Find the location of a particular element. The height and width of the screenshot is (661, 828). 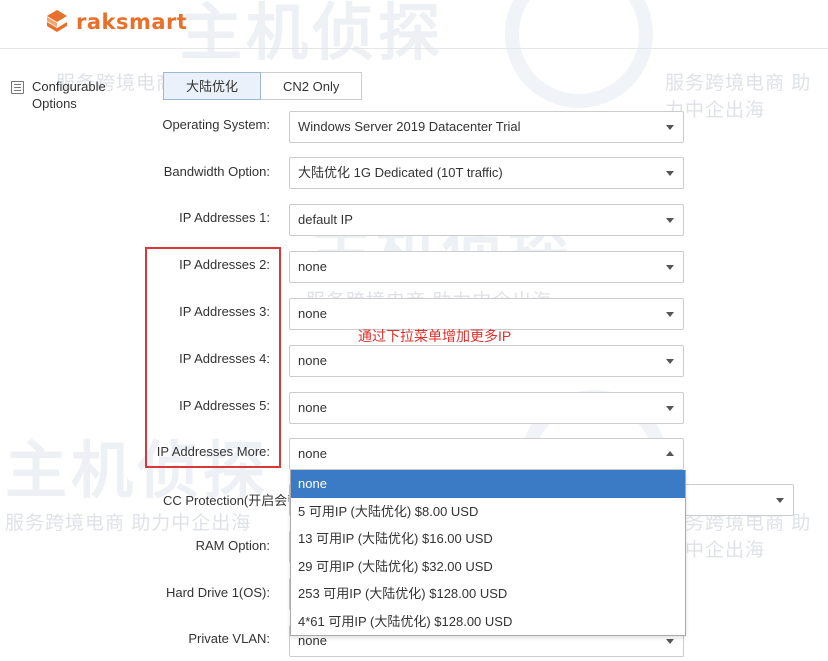

dropdown-option: 4*61 可用IP (大陆优化) $128.00 USD is located at coordinates (488, 622).